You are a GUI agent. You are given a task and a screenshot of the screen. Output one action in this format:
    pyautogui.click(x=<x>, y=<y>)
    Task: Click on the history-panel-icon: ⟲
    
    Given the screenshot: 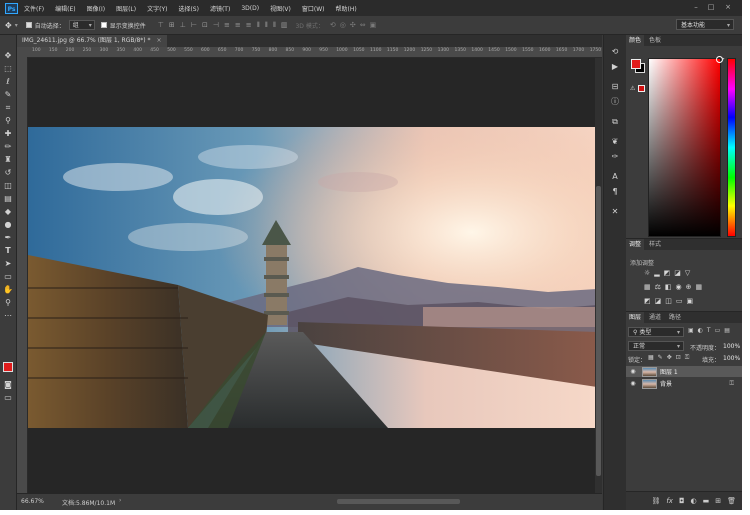 What is the action you would take?
    pyautogui.click(x=615, y=52)
    